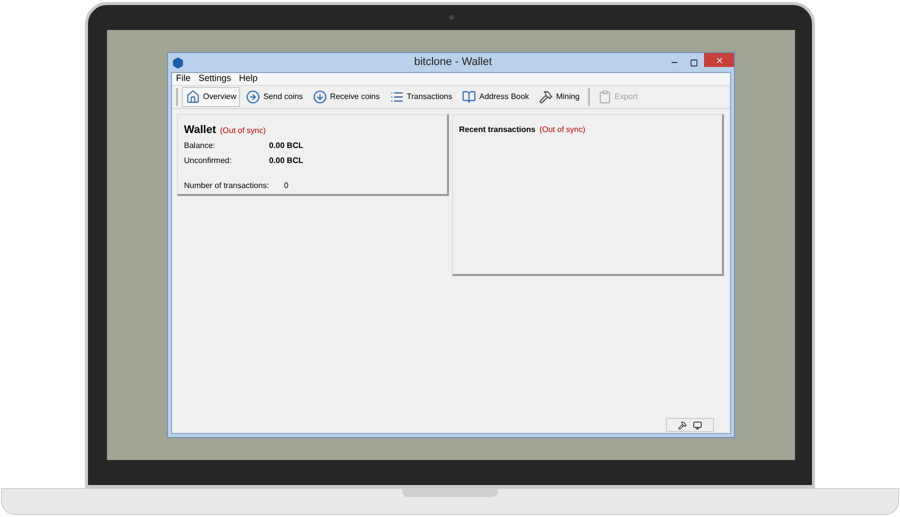 Image resolution: width=900 pixels, height=517 pixels. What do you see at coordinates (200, 130) in the screenshot?
I see `wallet-title: Wallet` at bounding box center [200, 130].